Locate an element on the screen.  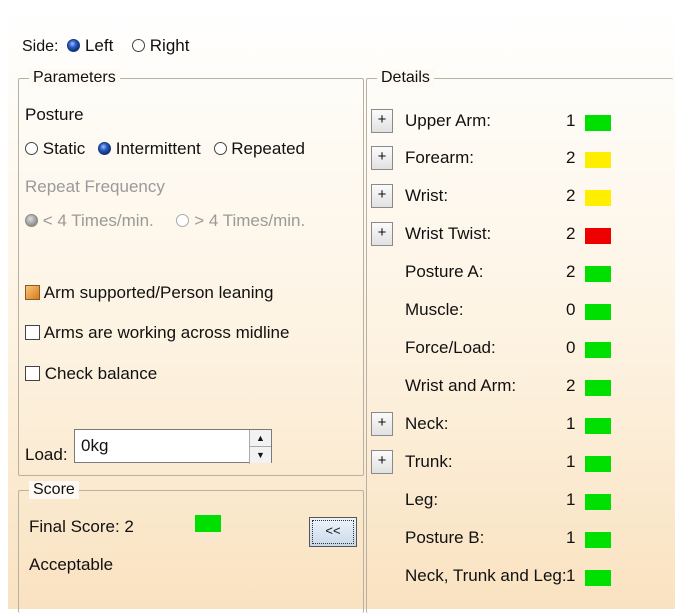
expand-upper-arm-button: + is located at coordinates (382, 121).